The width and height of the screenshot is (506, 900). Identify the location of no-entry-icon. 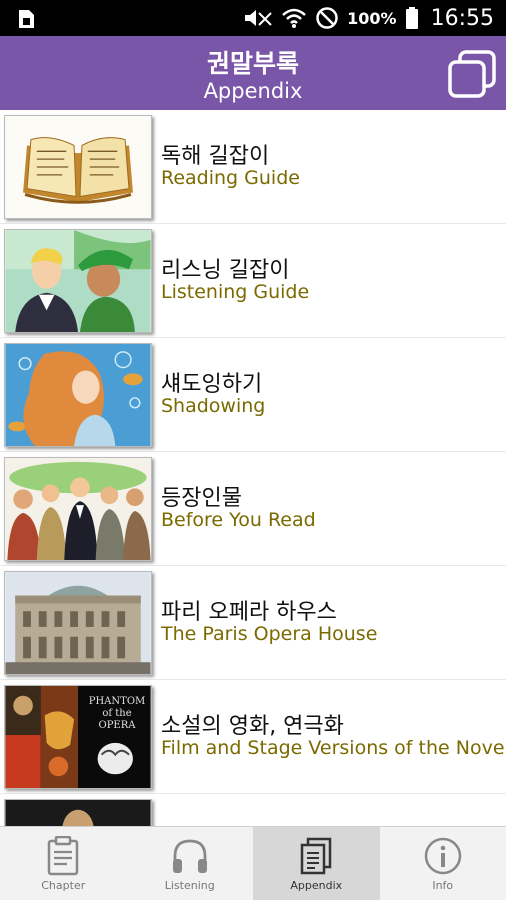
(327, 18).